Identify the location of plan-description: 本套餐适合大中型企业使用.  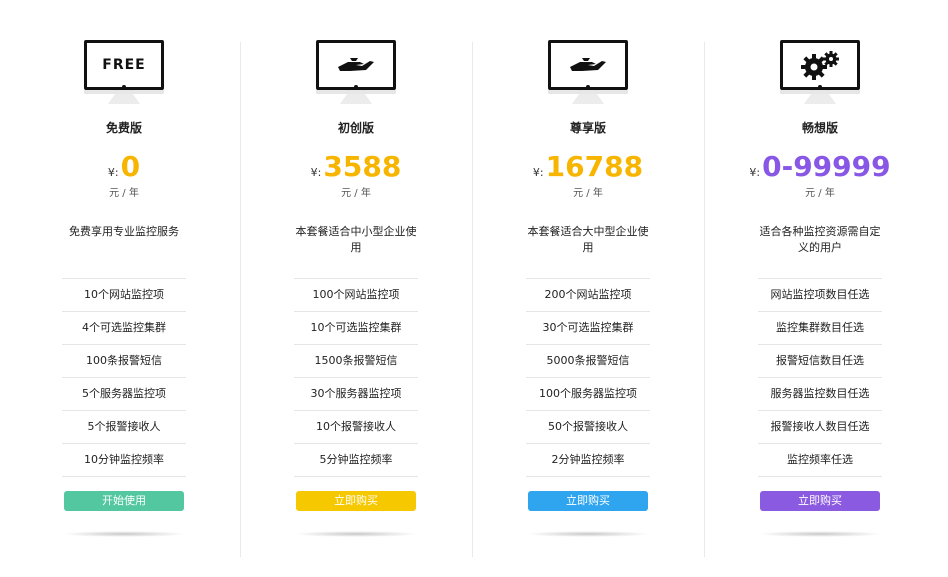
(588, 239).